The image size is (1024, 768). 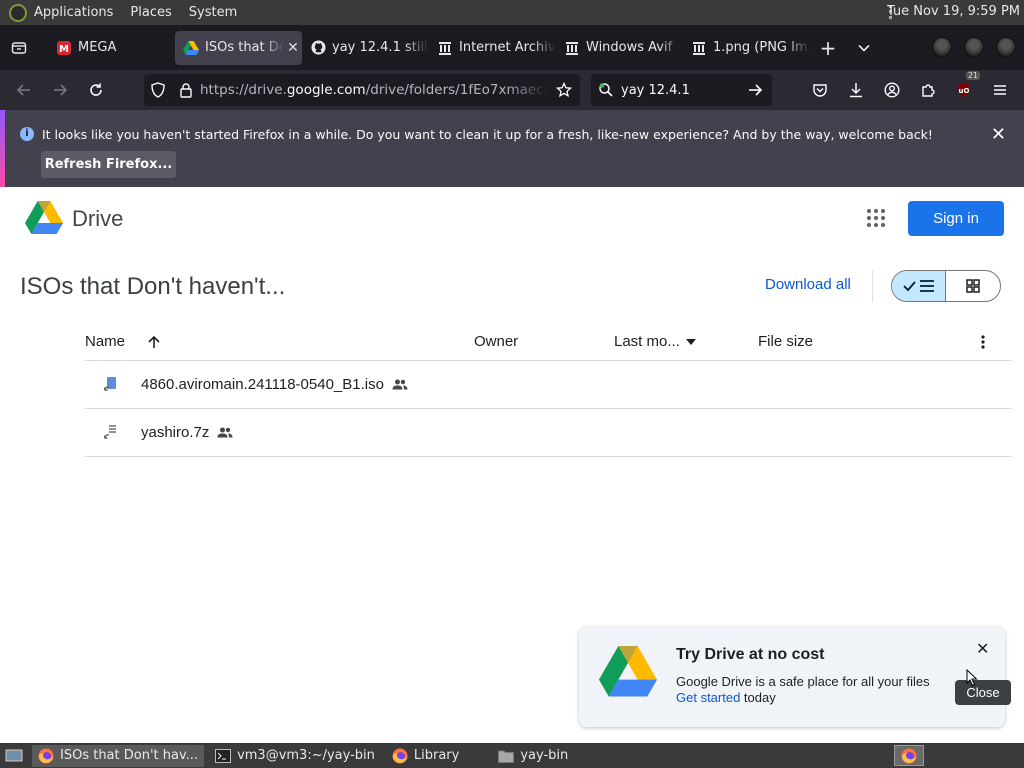 I want to click on shield-icon, so click(x=158, y=90).